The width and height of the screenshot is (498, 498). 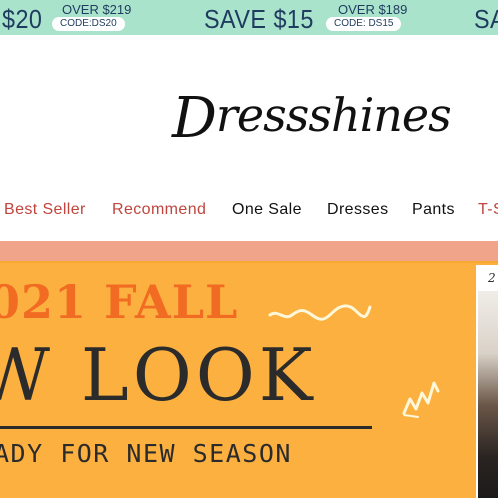 I want to click on side-card-number: 2, so click(x=492, y=278).